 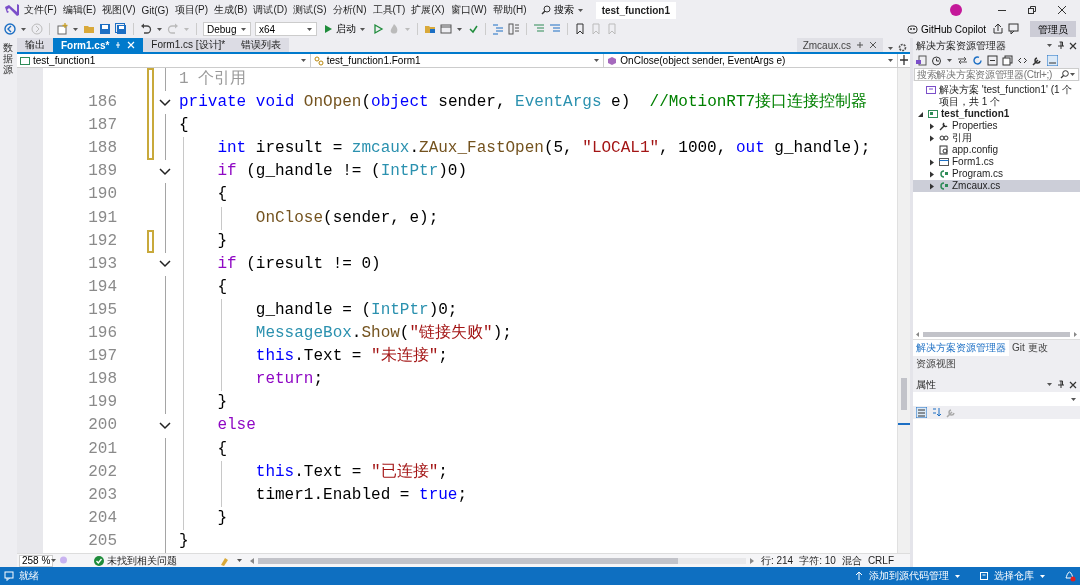 I want to click on document-tab: 错误列表, so click(x=261, y=45).